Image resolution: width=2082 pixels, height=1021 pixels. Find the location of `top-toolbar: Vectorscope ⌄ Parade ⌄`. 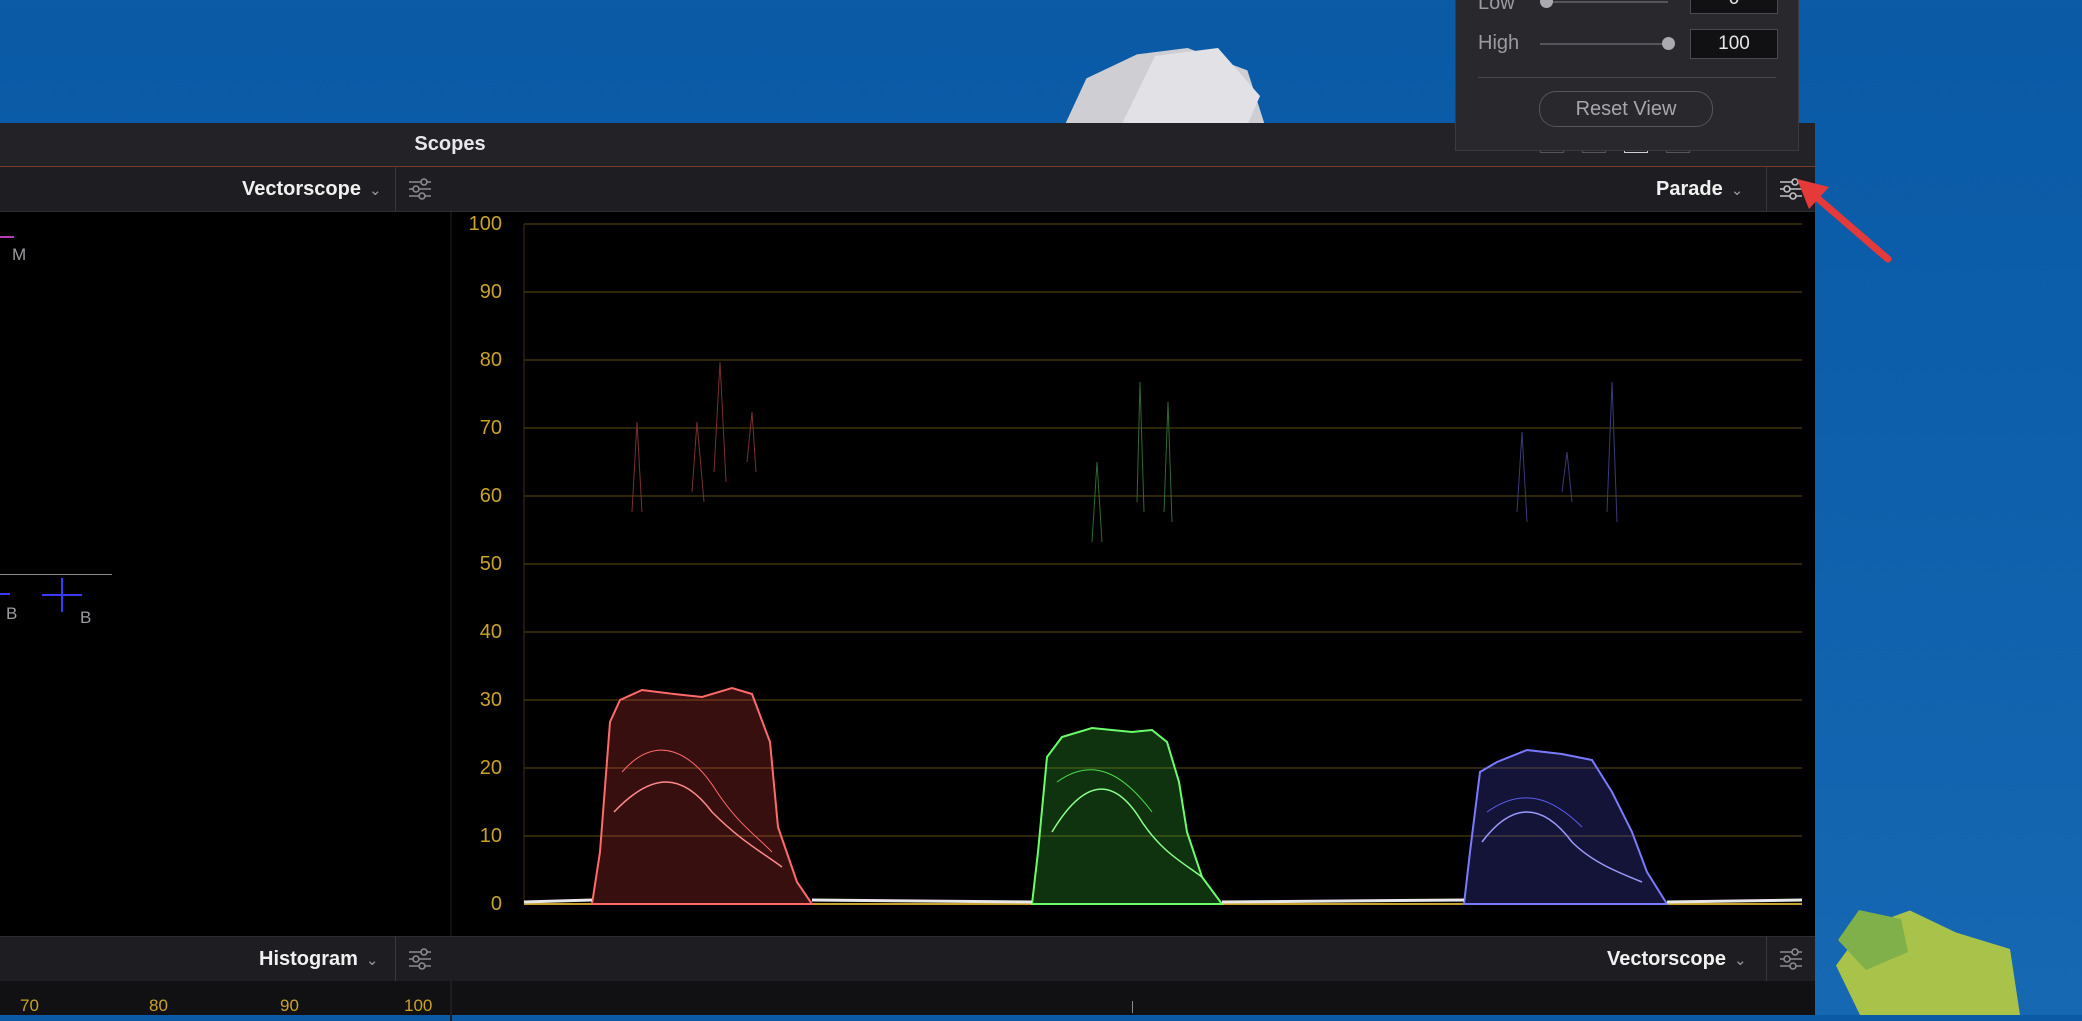

top-toolbar: Vectorscope ⌄ Parade ⌄ is located at coordinates (907, 189).